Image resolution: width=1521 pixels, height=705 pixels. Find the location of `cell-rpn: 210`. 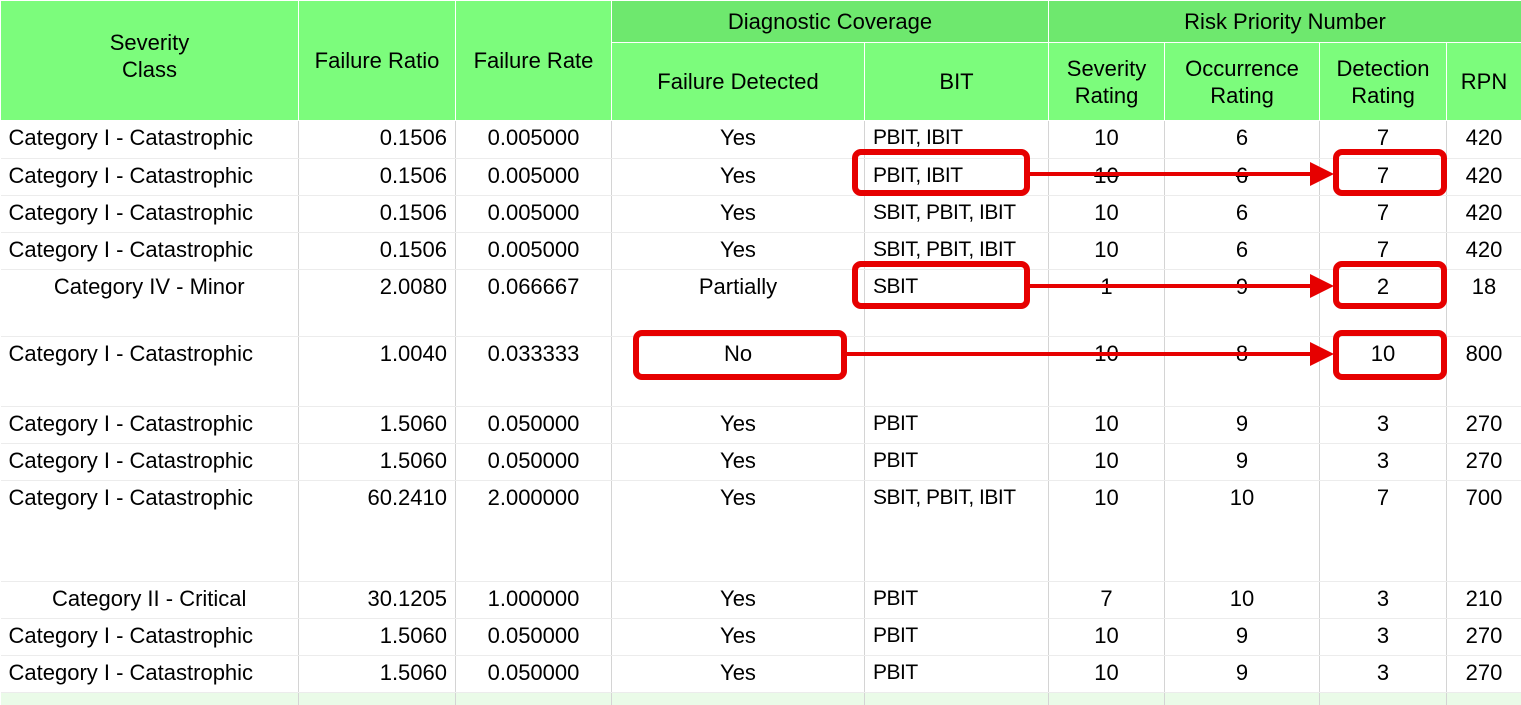

cell-rpn: 210 is located at coordinates (1484, 600).